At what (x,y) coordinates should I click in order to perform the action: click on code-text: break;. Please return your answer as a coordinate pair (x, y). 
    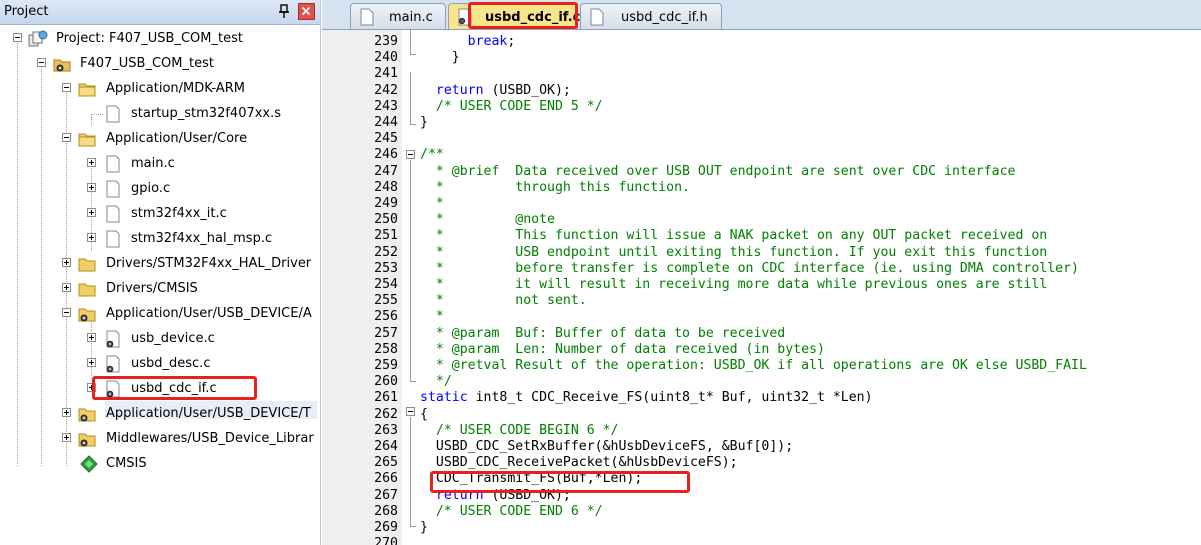
    Looking at the image, I should click on (468, 42).